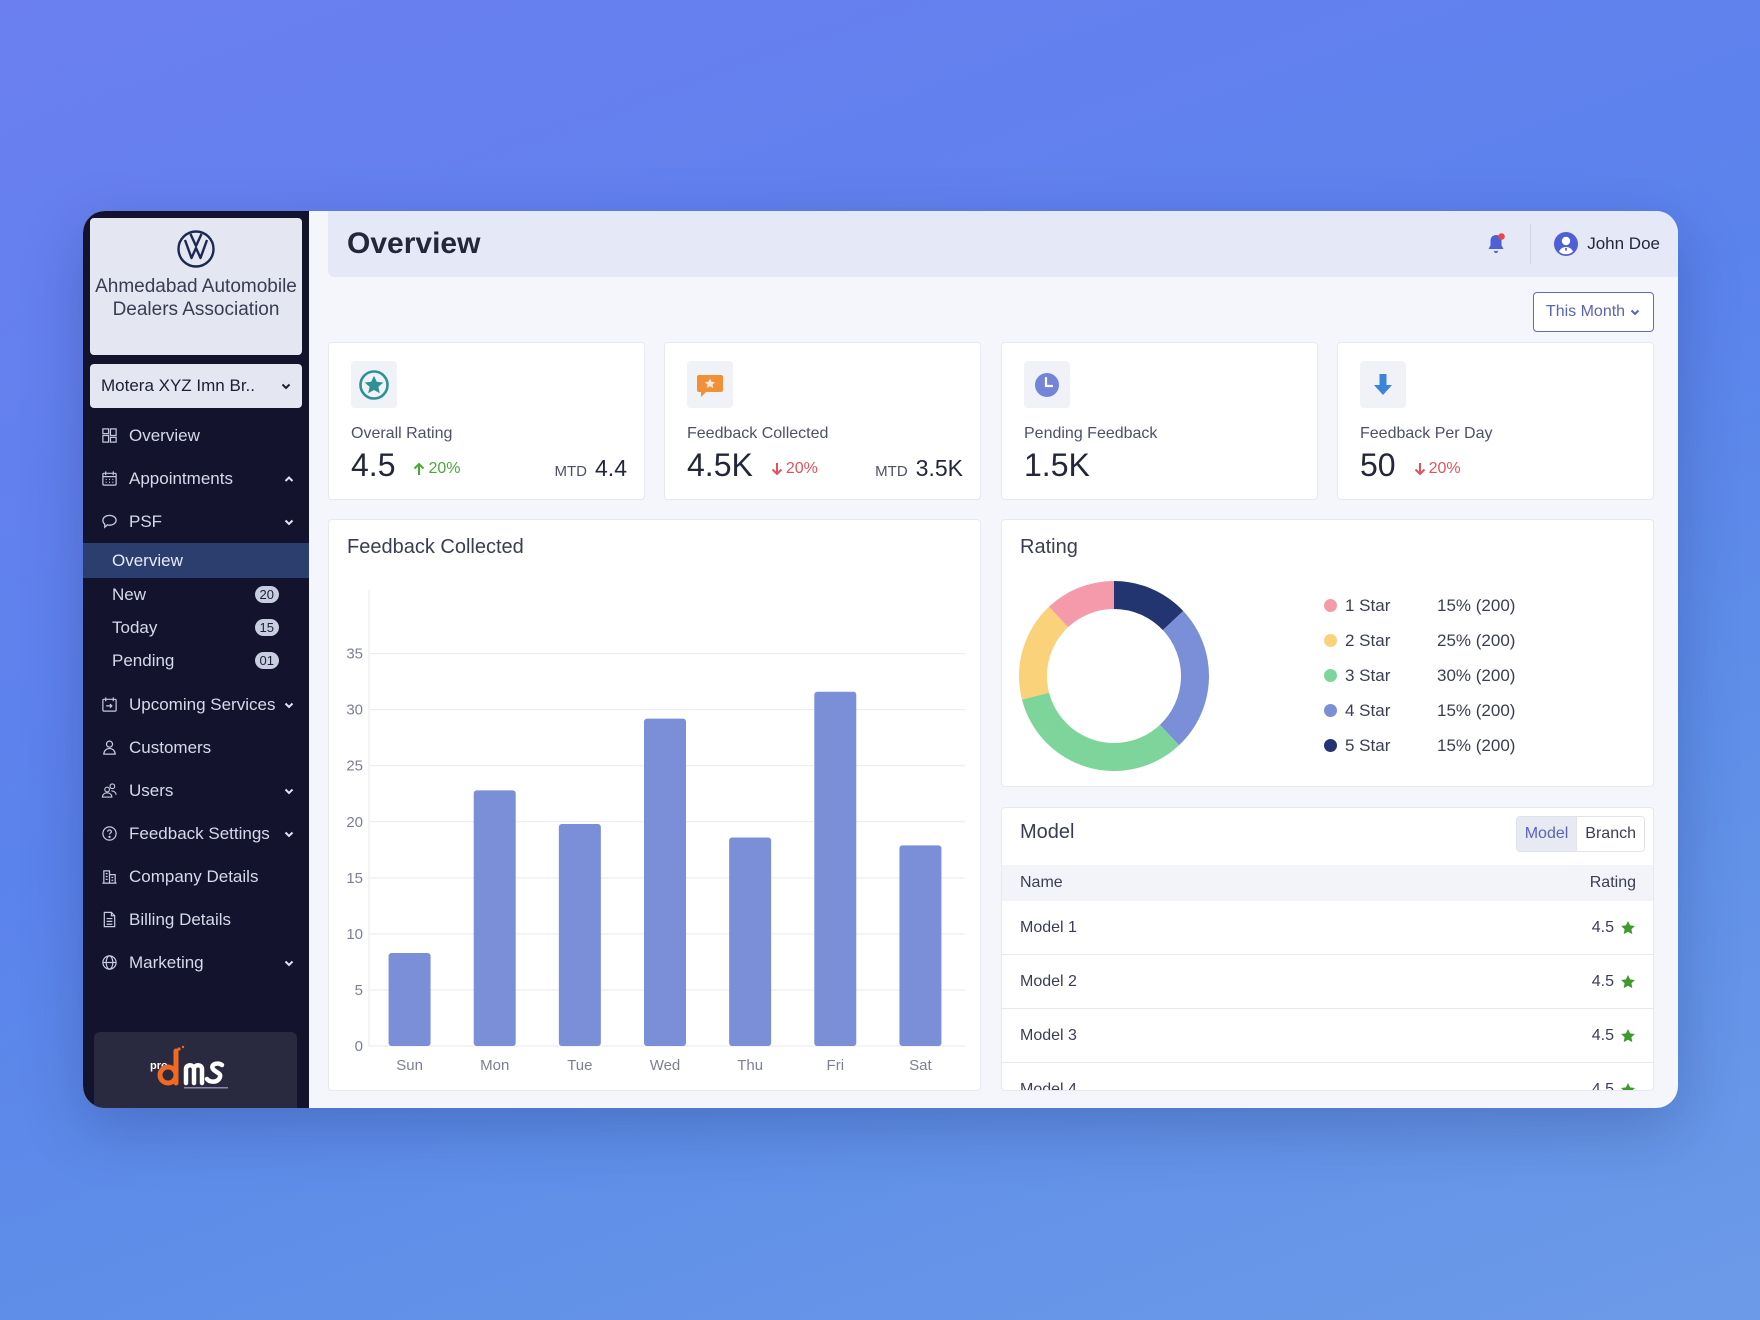  Describe the element at coordinates (1327, 982) in the screenshot. I see `table-row: Model 2 4.5` at that location.